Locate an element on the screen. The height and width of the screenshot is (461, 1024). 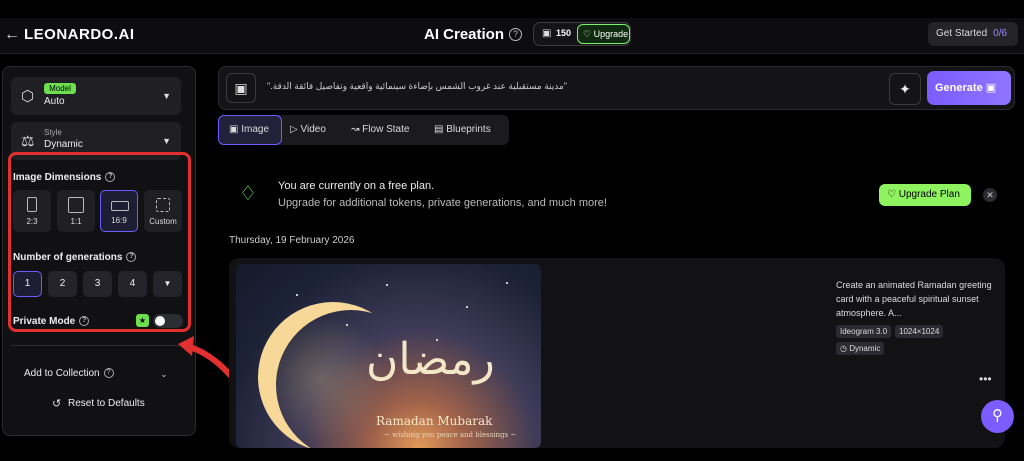
close-icon: ✕ is located at coordinates (990, 195).